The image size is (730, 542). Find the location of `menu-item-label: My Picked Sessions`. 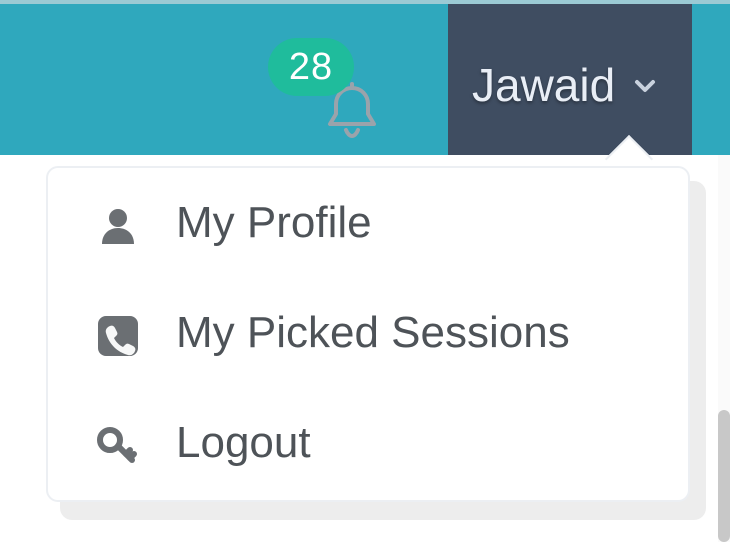

menu-item-label: My Picked Sessions is located at coordinates (373, 332).